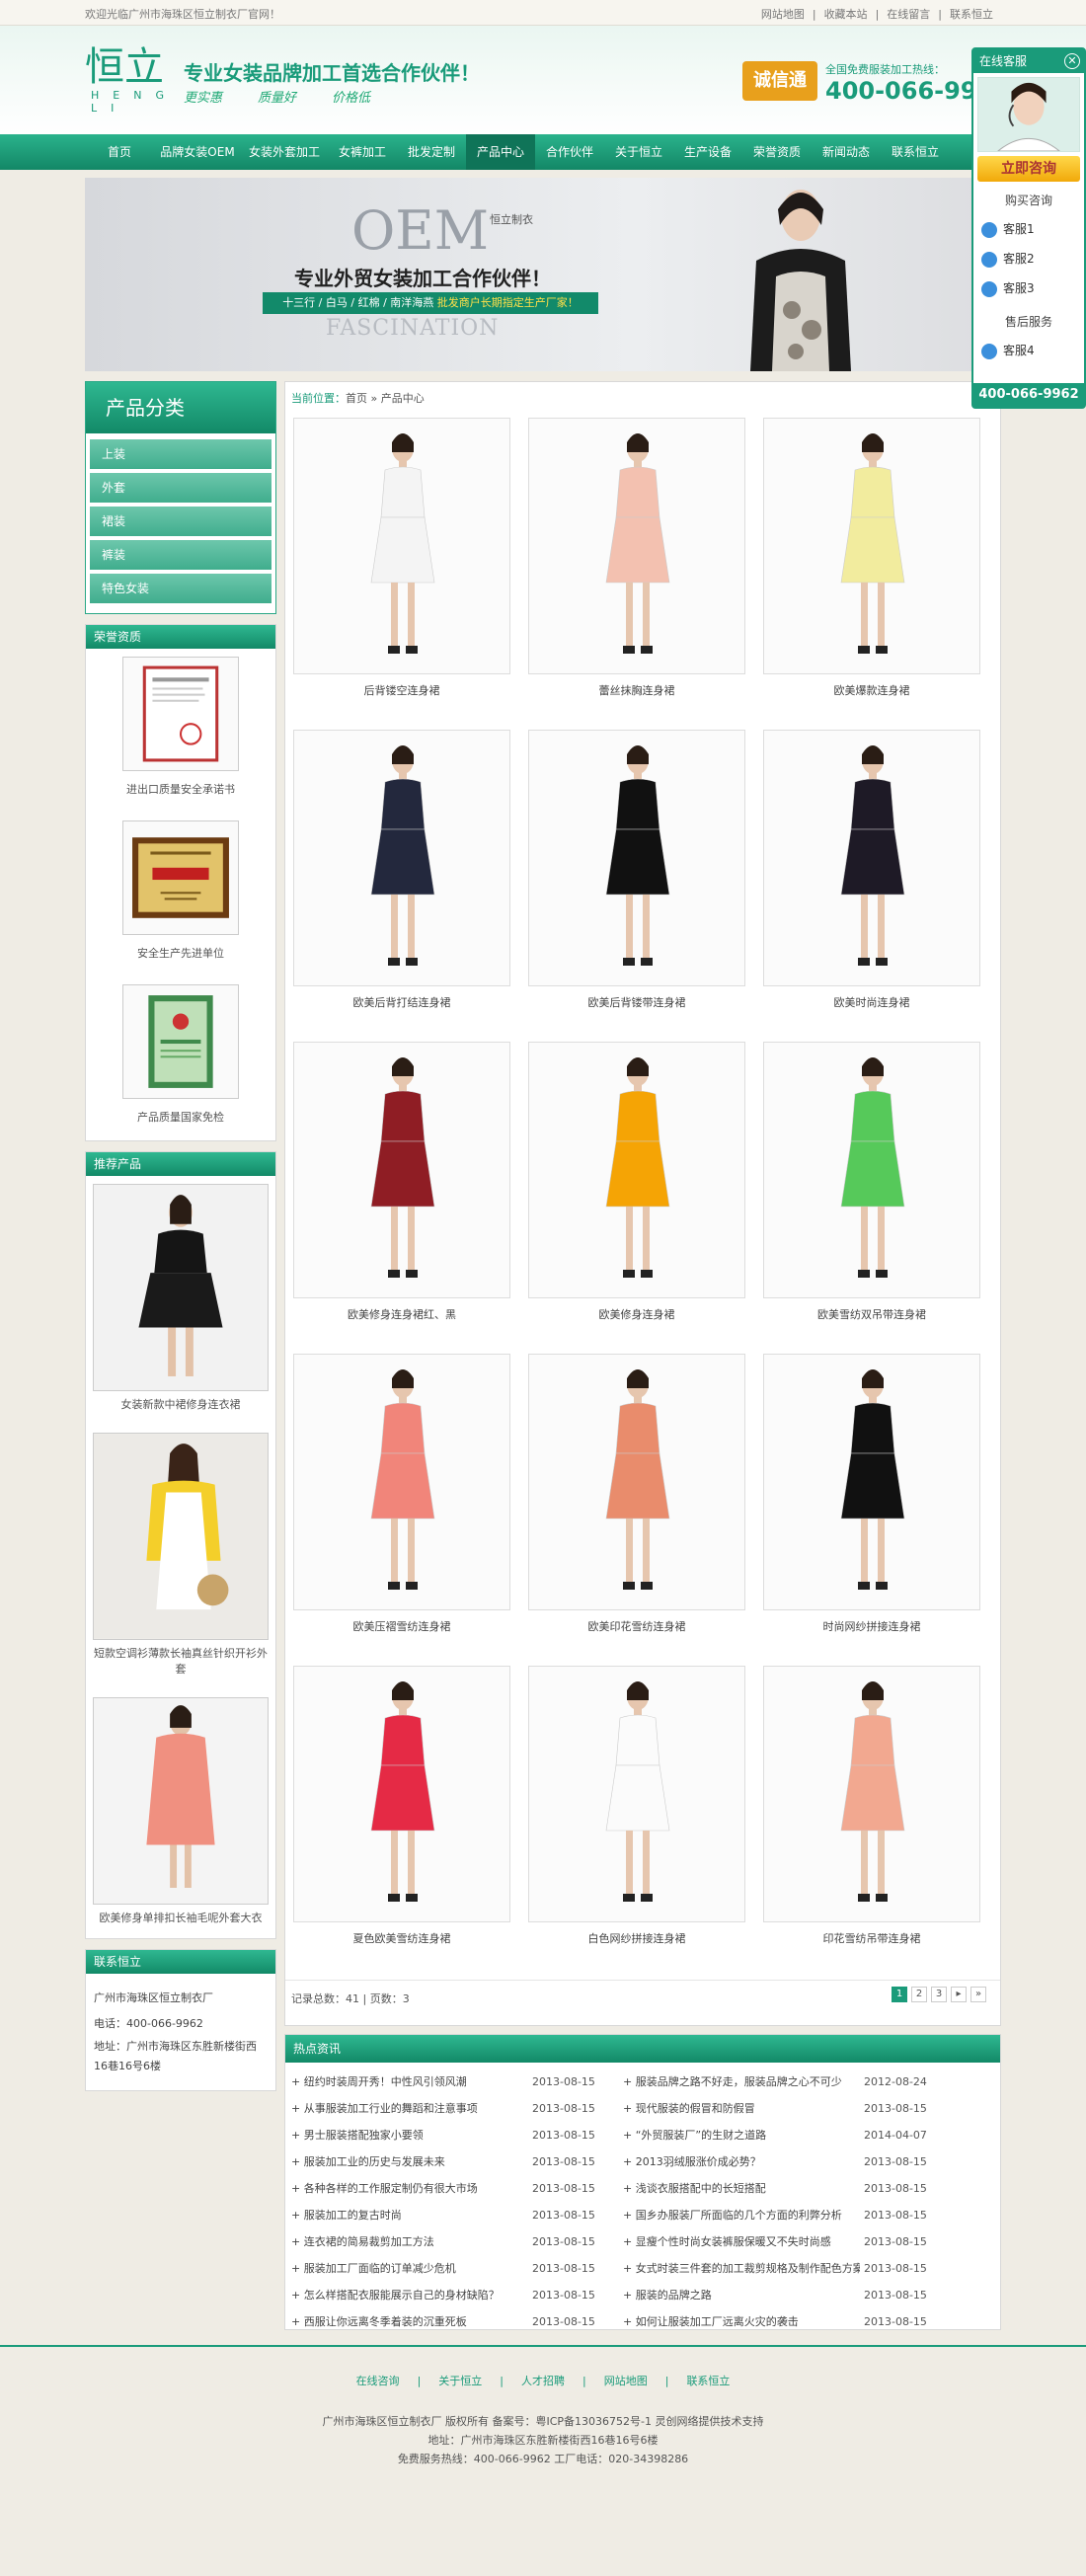 Image resolution: width=1086 pixels, height=2576 pixels. Describe the element at coordinates (741, 2082) in the screenshot. I see `news-item-title: + 服装品牌之路不好走，服装品牌之心不可少` at that location.